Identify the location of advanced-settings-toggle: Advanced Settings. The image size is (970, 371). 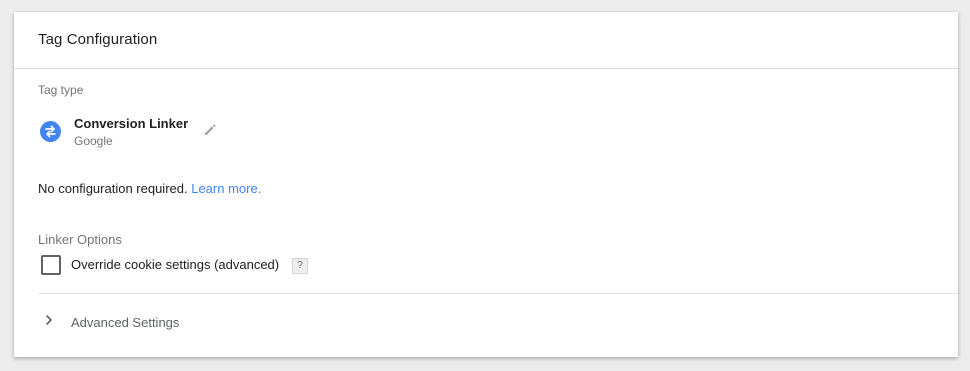
(188, 322).